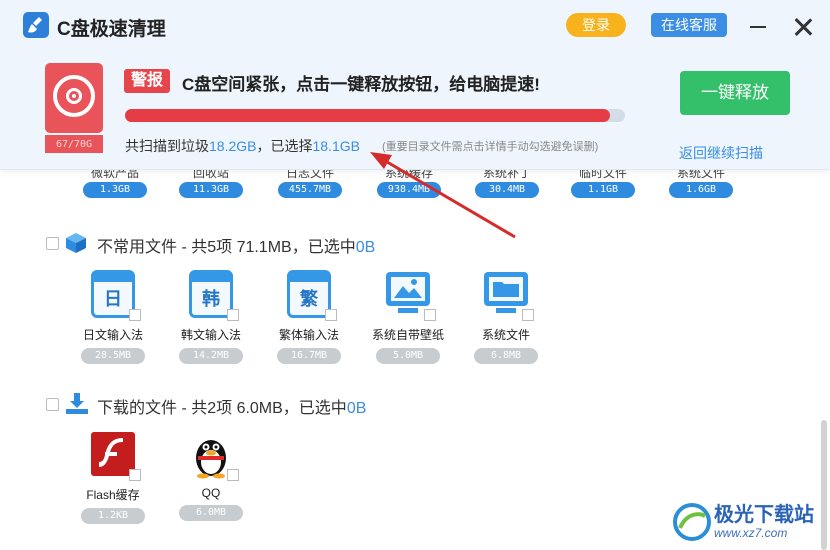  I want to click on close-button, so click(803, 27).